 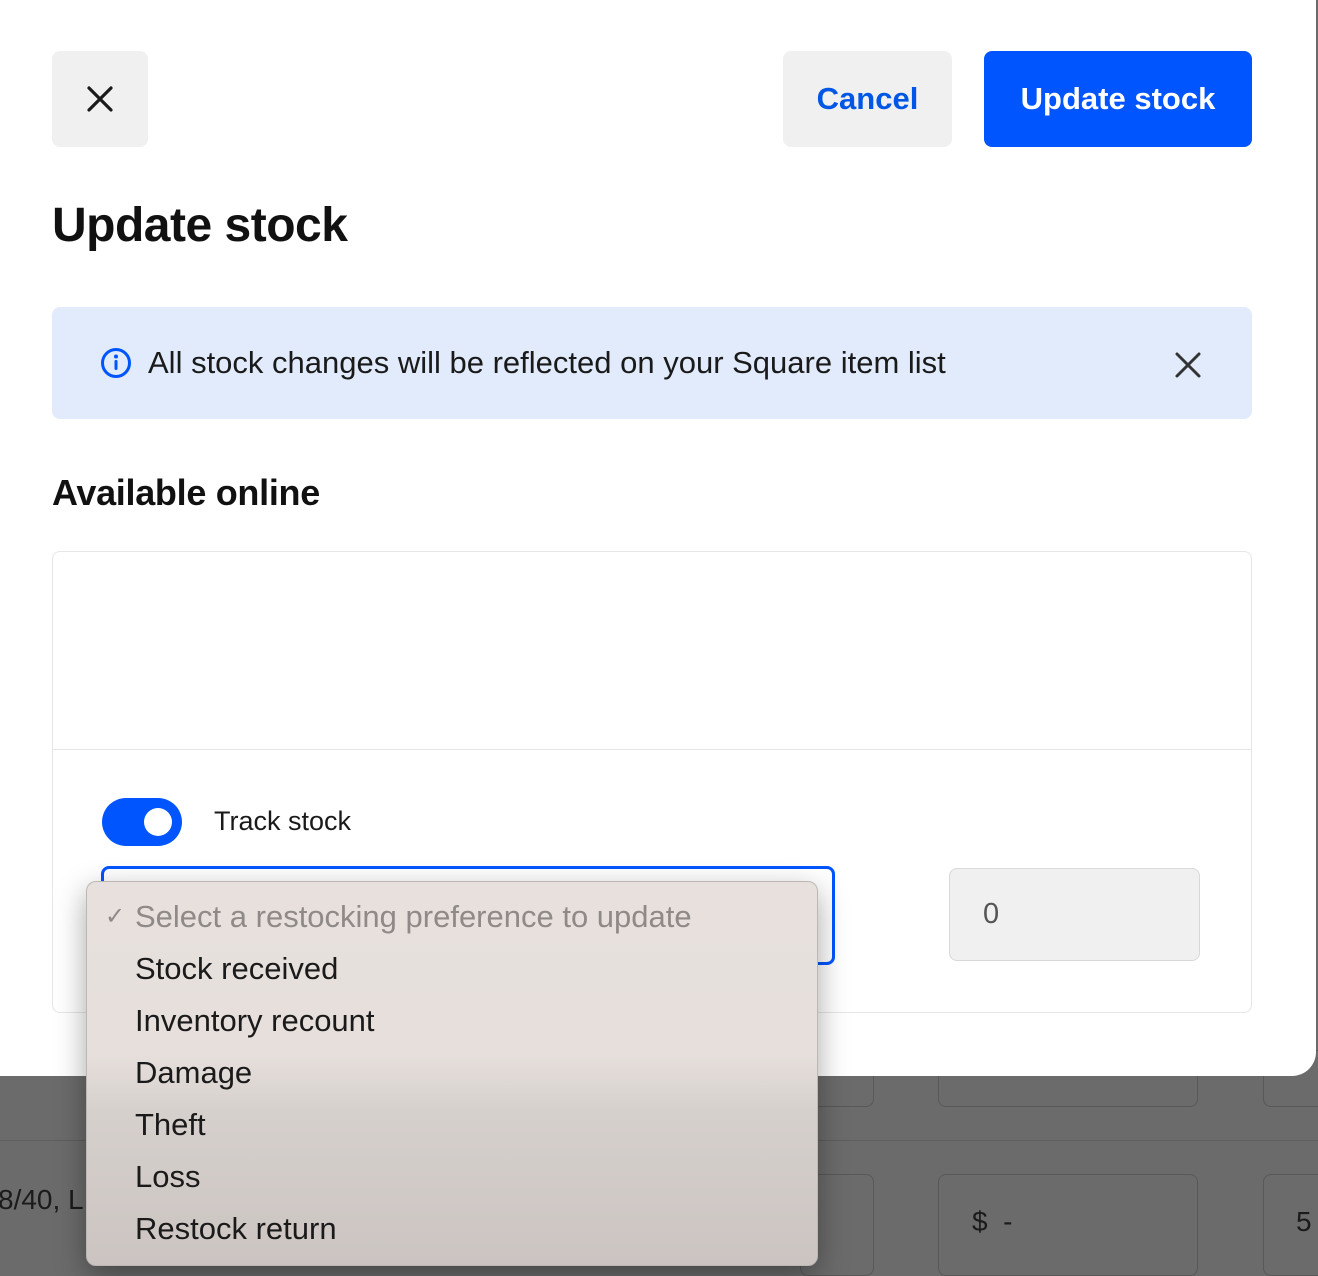 I want to click on dropdown-option-theft: Theft, so click(x=170, y=1125).